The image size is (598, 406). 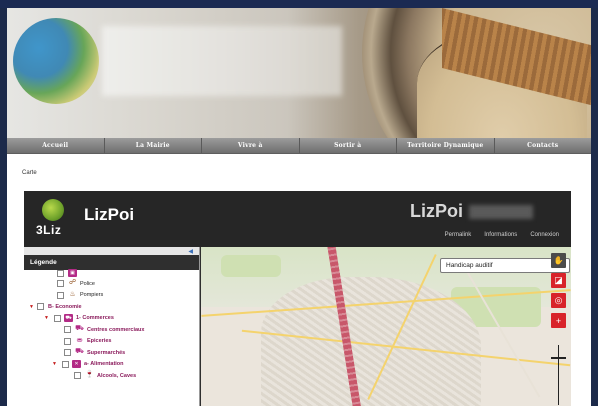 What do you see at coordinates (446, 145) in the screenshot?
I see `nav-item-territoire: Territoire Dynamique` at bounding box center [446, 145].